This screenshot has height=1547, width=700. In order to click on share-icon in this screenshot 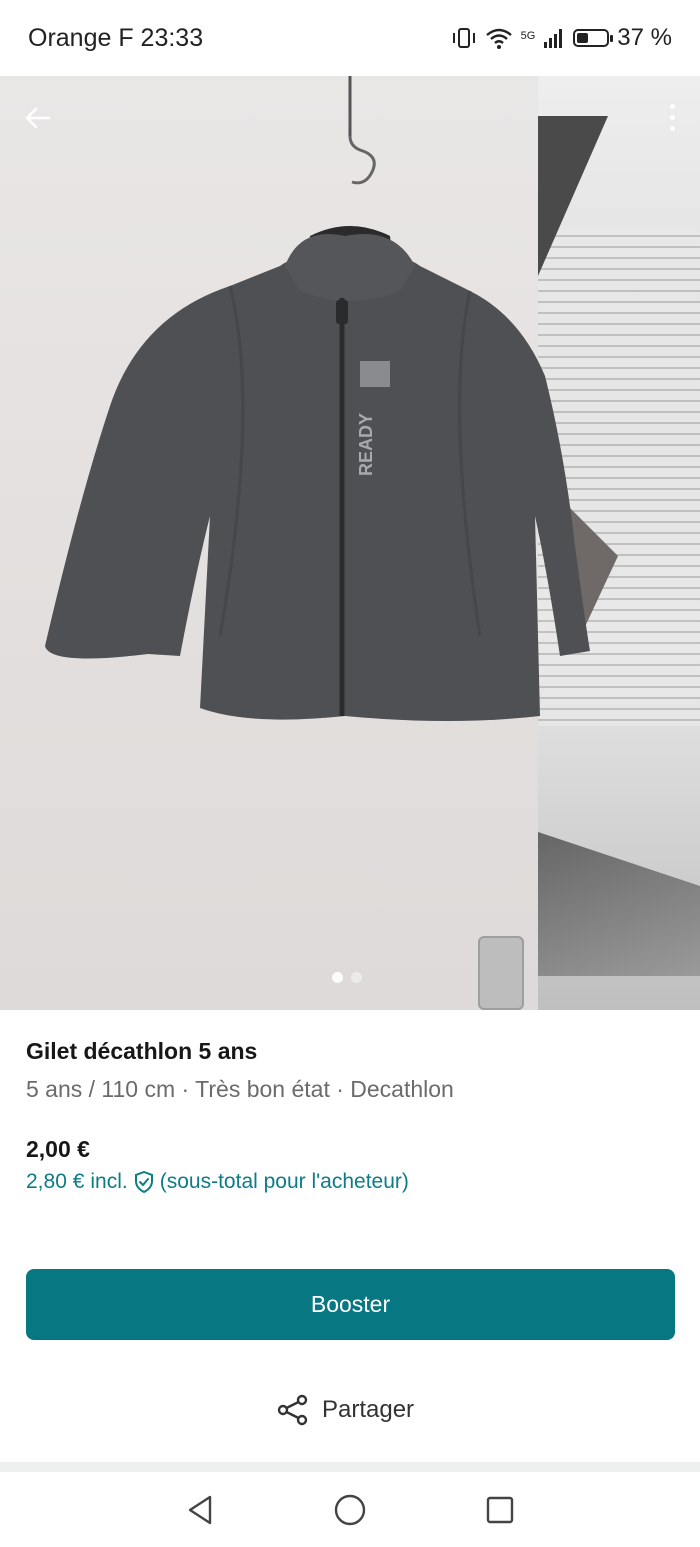, I will do `click(292, 1410)`.